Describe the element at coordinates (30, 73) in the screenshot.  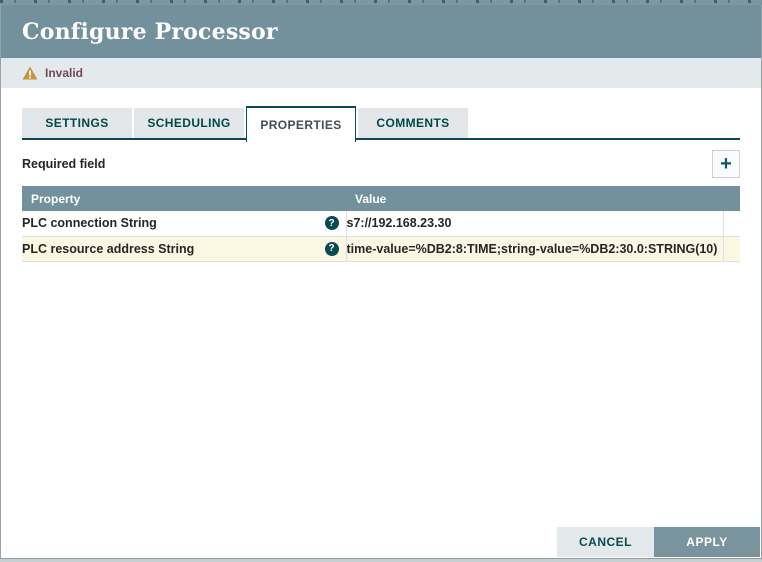
I see `warning-triangle-icon` at that location.